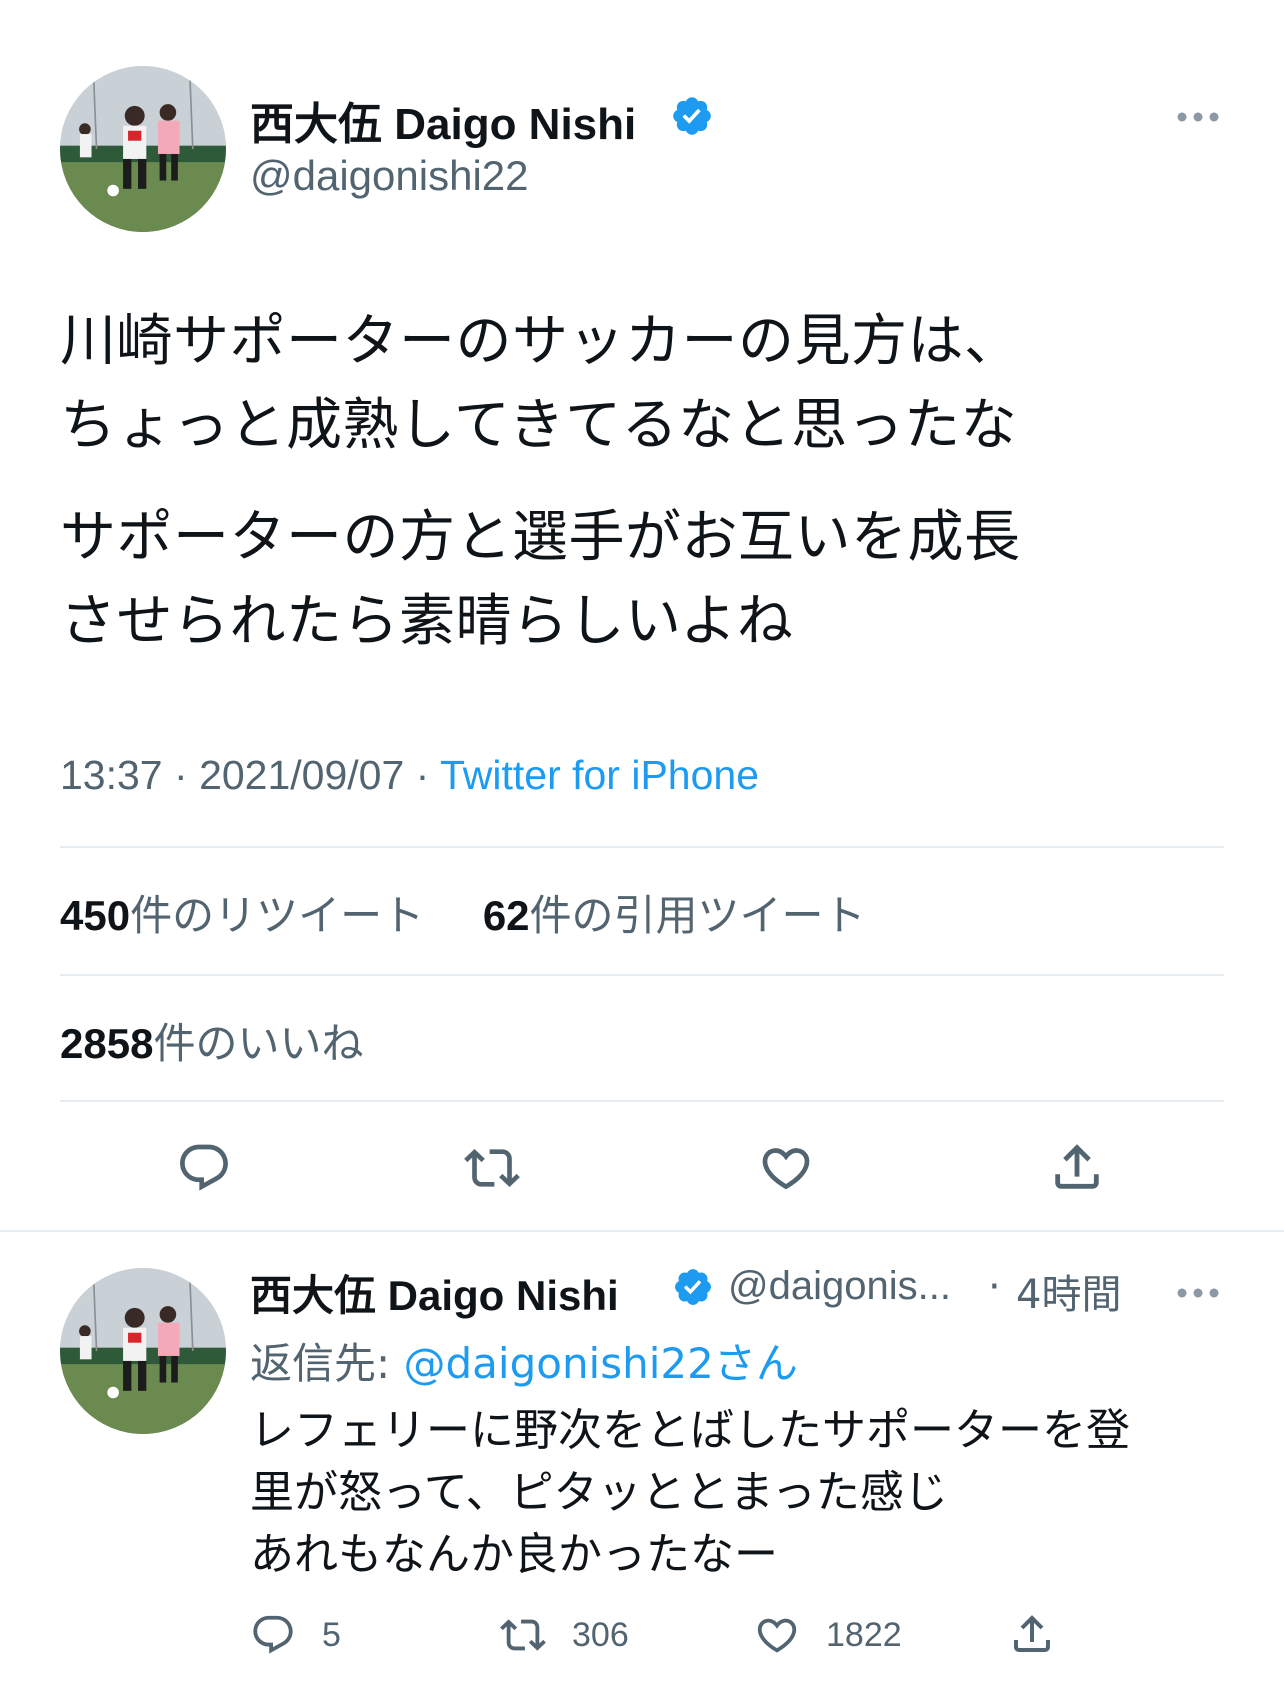 Image resolution: width=1284 pixels, height=1700 pixels. Describe the element at coordinates (600, 1634) in the screenshot. I see `retweet-count: 306` at that location.